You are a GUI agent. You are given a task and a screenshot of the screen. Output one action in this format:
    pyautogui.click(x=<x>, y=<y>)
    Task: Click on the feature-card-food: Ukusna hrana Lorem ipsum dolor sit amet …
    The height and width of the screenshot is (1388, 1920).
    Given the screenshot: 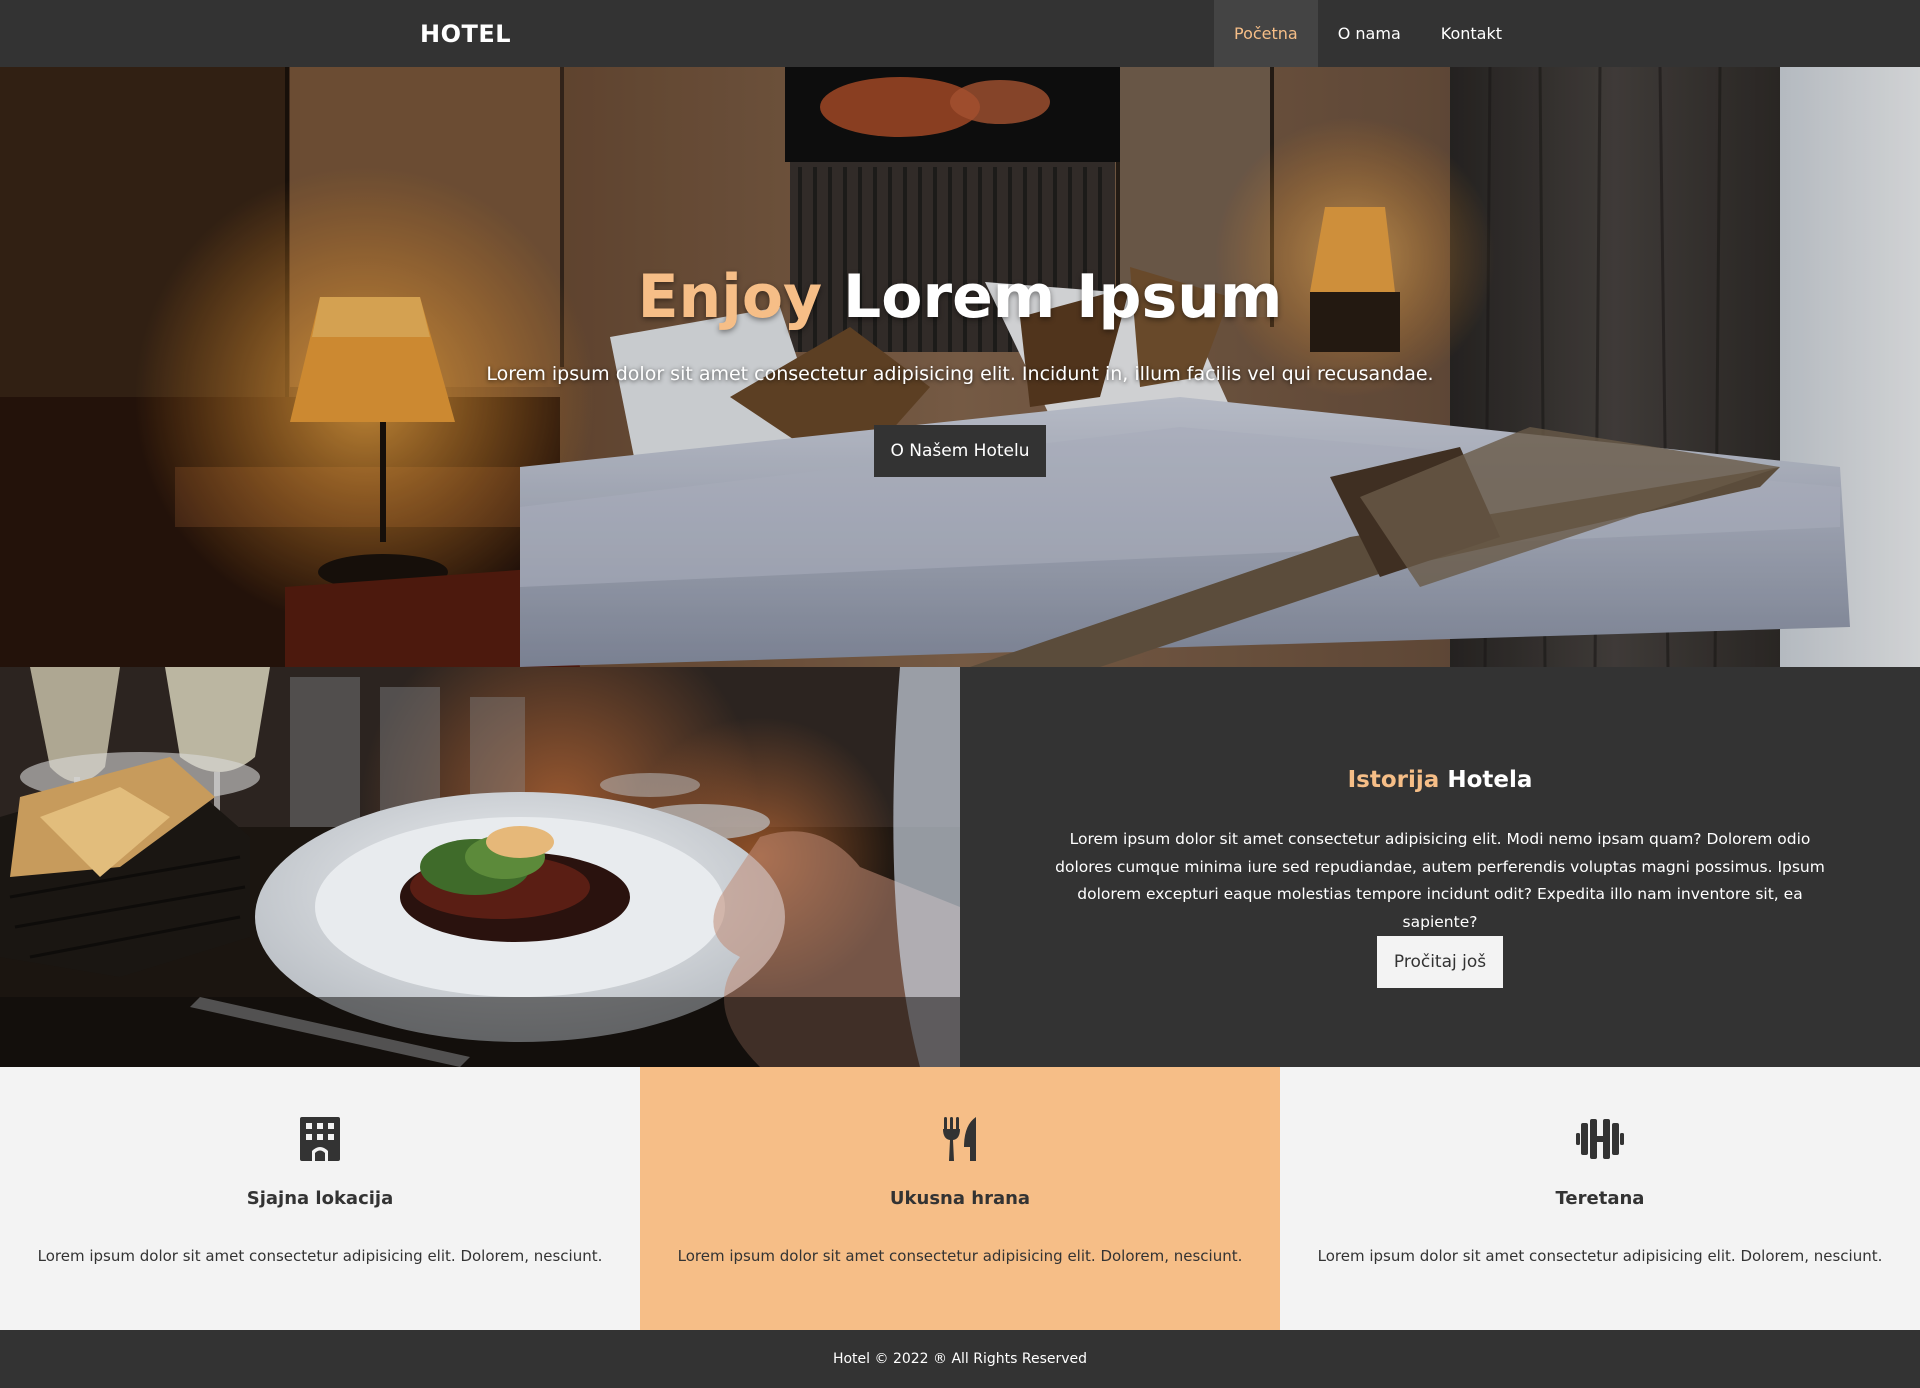 What is the action you would take?
    pyautogui.click(x=960, y=1198)
    